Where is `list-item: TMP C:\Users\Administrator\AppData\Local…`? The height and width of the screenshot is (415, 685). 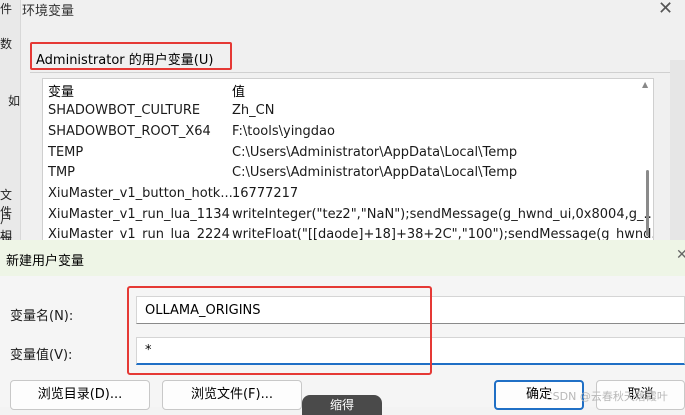 list-item: TMP C:\Users\Administrator\AppData\Local… is located at coordinates (343, 173).